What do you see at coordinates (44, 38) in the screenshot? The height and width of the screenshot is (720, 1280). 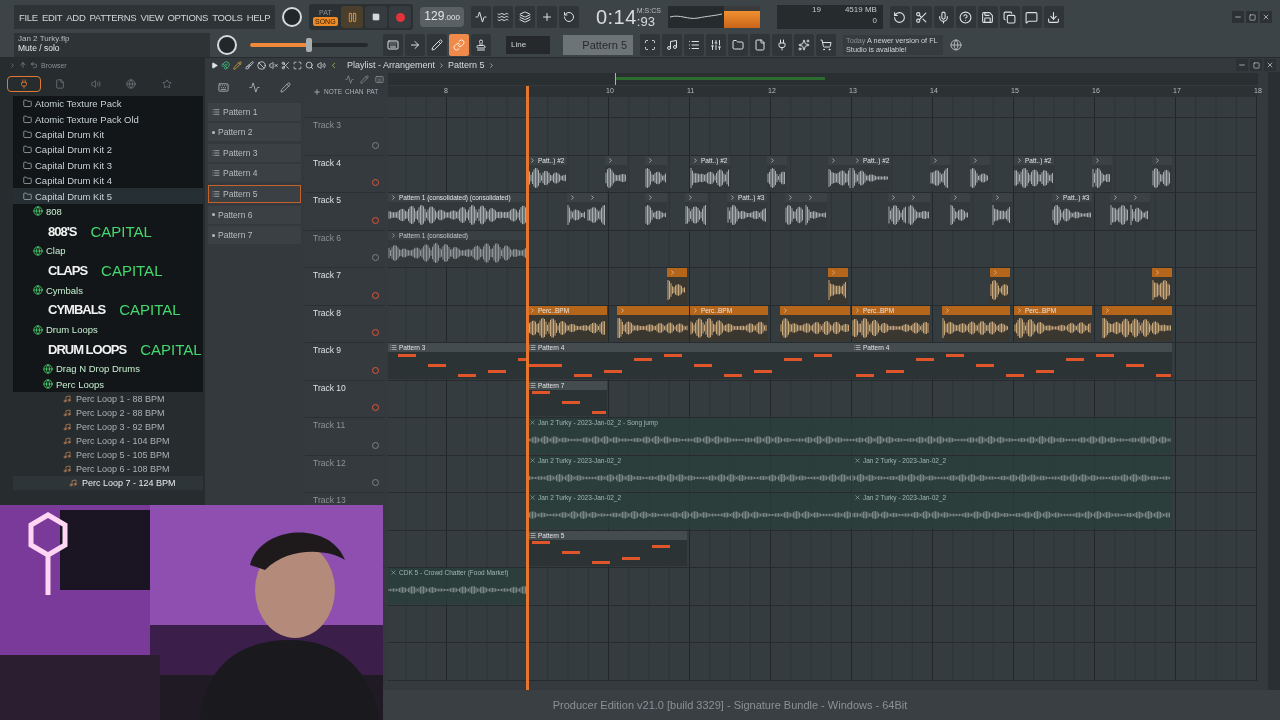 I see `project-name: Jan 2 Turky.flp` at bounding box center [44, 38].